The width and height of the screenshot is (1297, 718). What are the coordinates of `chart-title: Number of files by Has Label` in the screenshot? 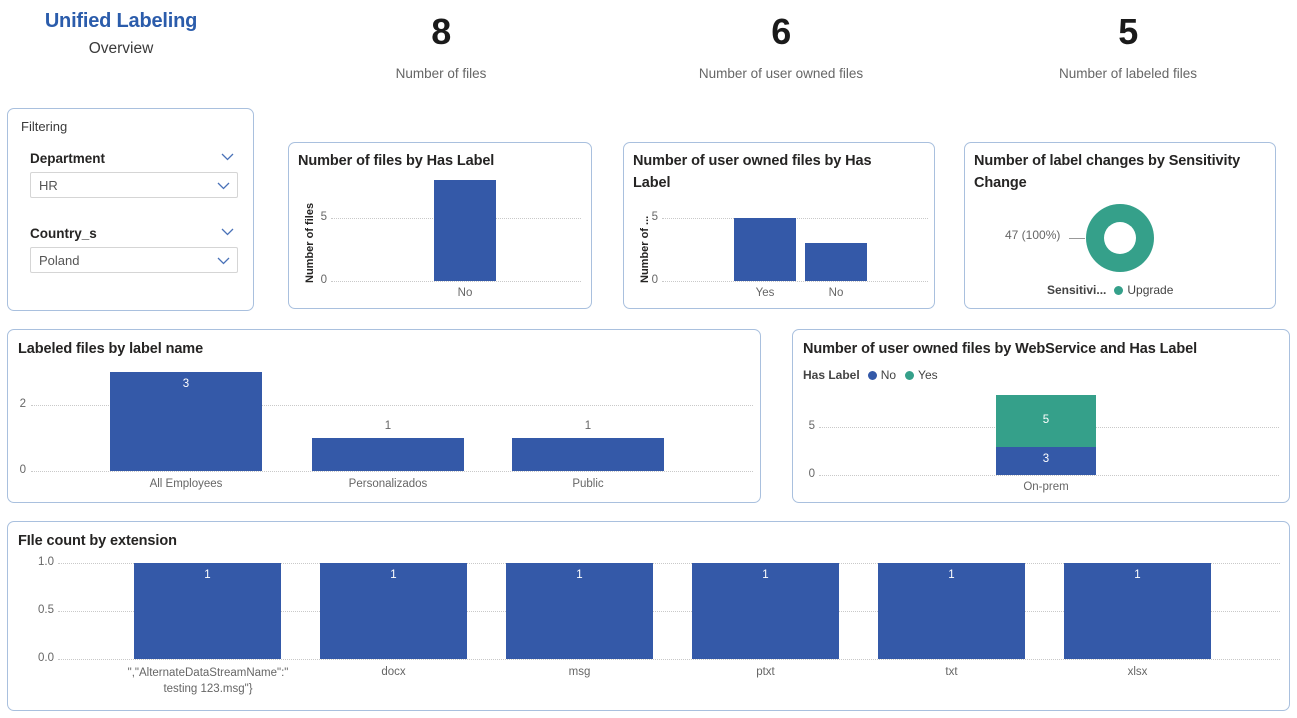 It's located at (396, 161).